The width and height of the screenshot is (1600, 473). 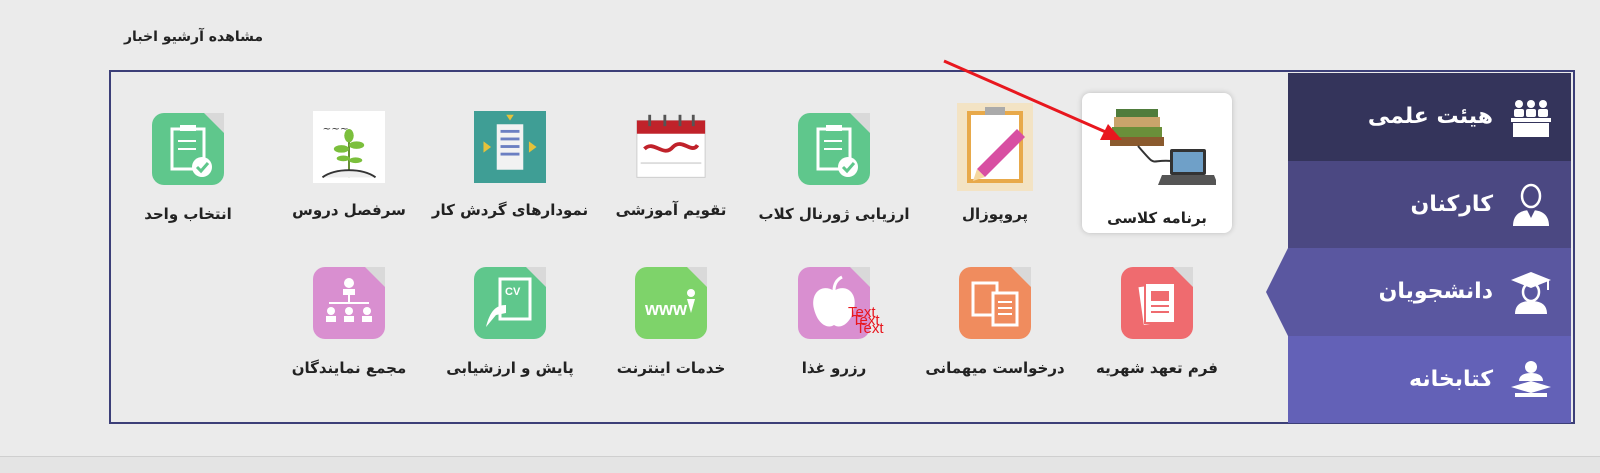 I want to click on clipboard-pencil-icon, so click(x=995, y=147).